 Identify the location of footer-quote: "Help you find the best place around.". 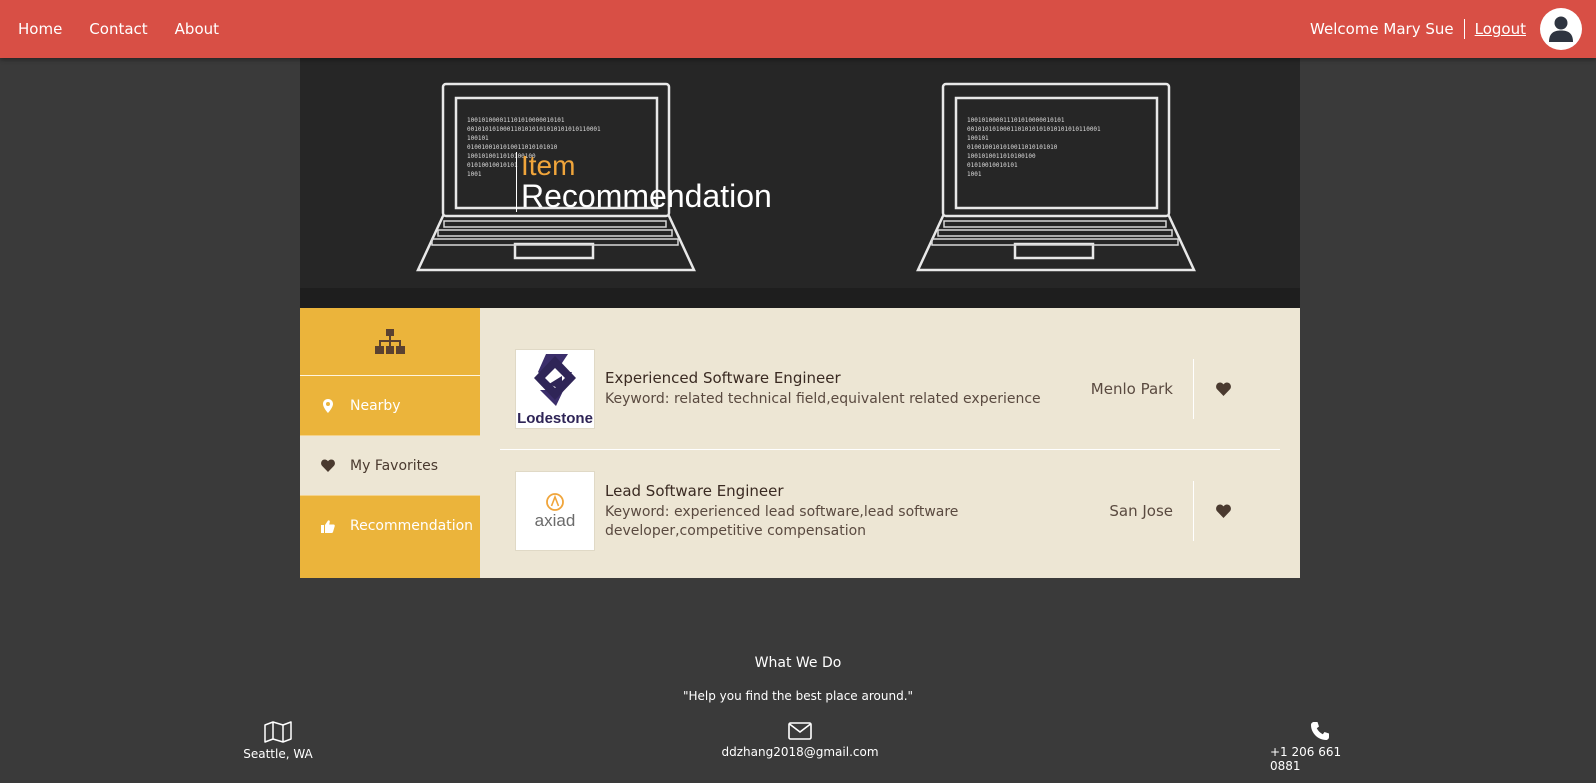
(798, 696).